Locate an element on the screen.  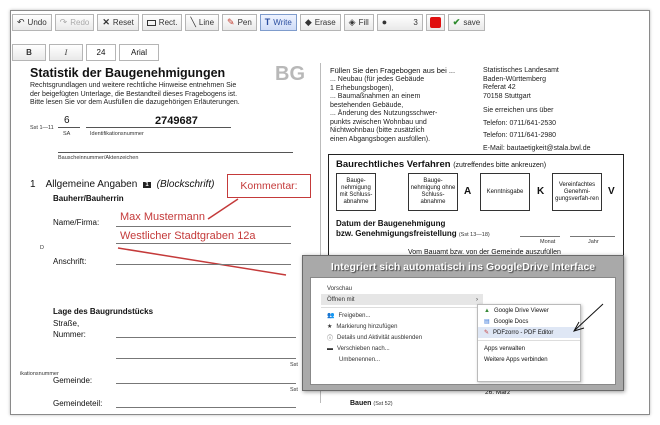
info-badge-icon: 1 is located at coordinates (147, 184).